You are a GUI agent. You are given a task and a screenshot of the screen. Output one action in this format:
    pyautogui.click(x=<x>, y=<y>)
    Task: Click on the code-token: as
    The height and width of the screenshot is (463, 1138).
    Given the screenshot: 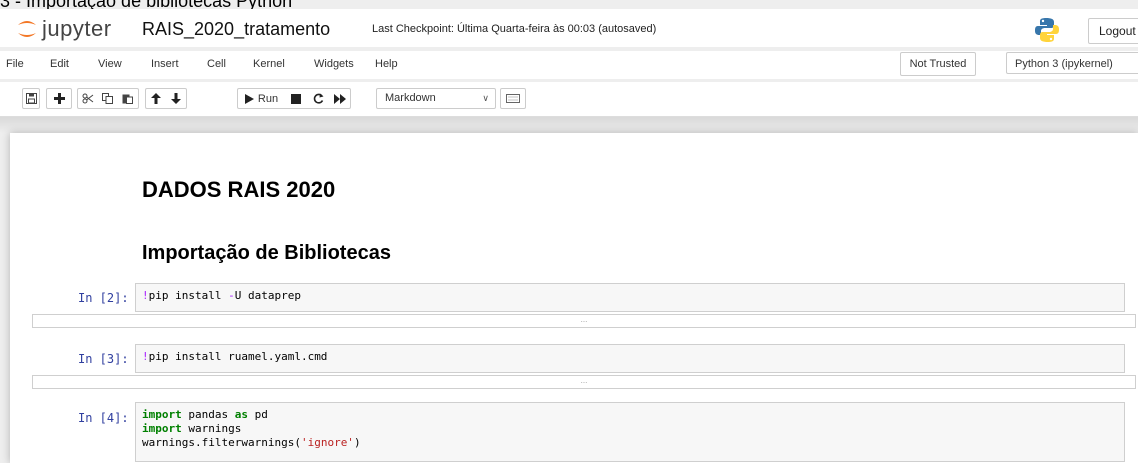 What is the action you would take?
    pyautogui.click(x=241, y=414)
    